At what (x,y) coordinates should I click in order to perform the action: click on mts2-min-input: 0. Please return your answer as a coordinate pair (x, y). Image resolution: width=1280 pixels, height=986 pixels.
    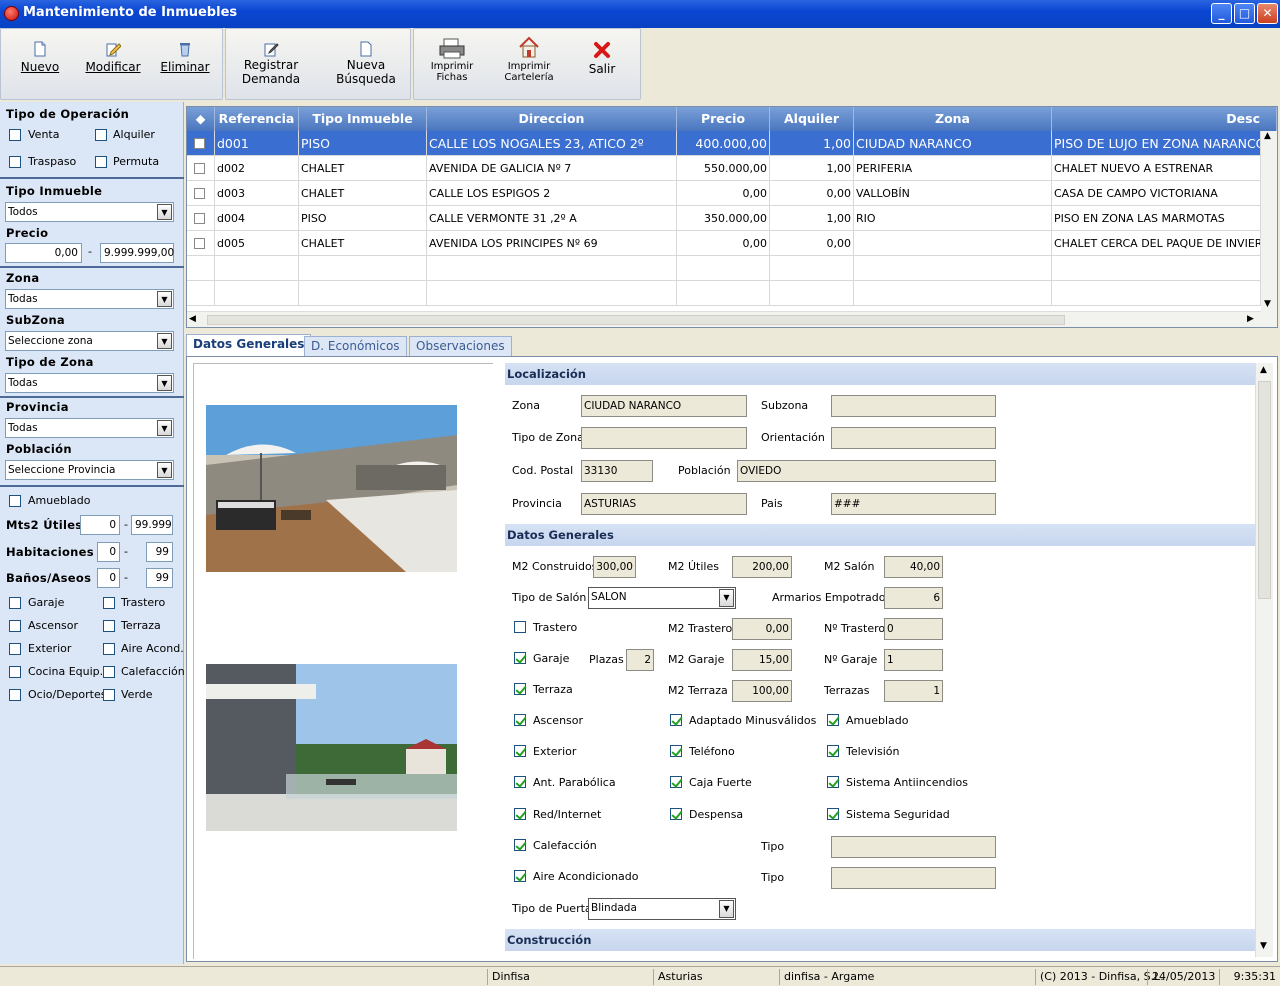
    Looking at the image, I should click on (100, 525).